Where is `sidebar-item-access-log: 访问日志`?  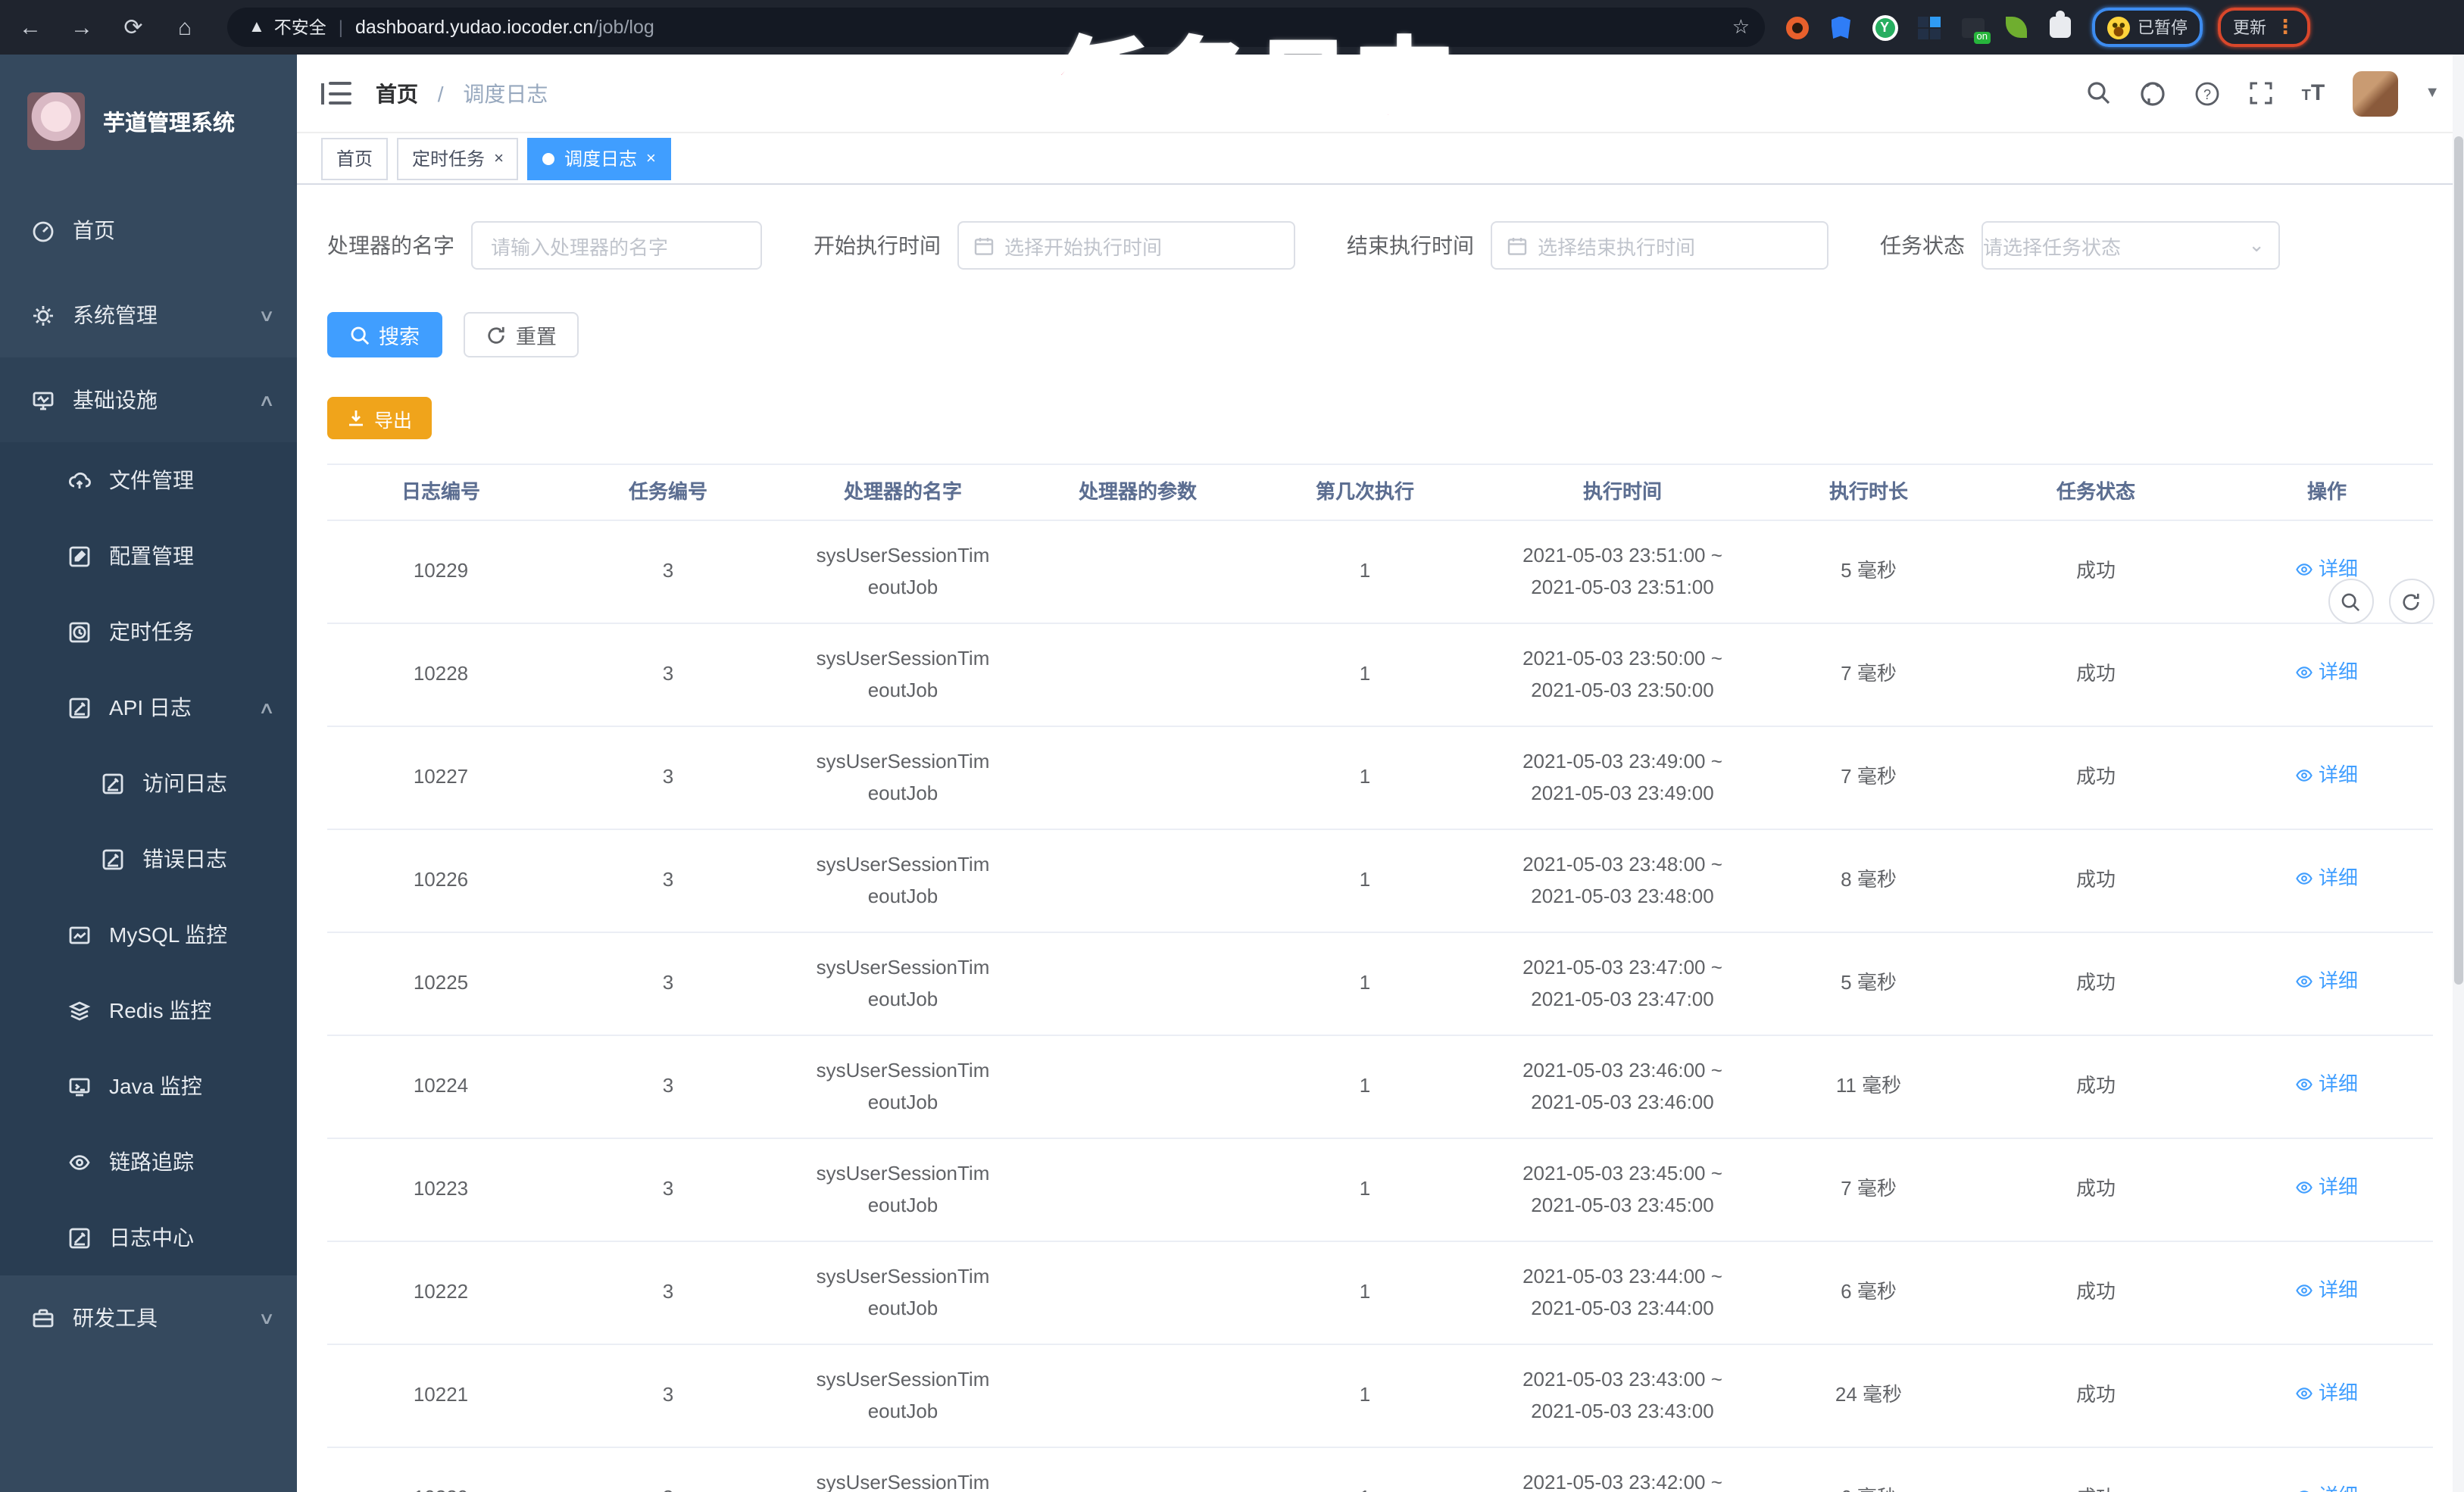 sidebar-item-access-log: 访问日志 is located at coordinates (148, 783).